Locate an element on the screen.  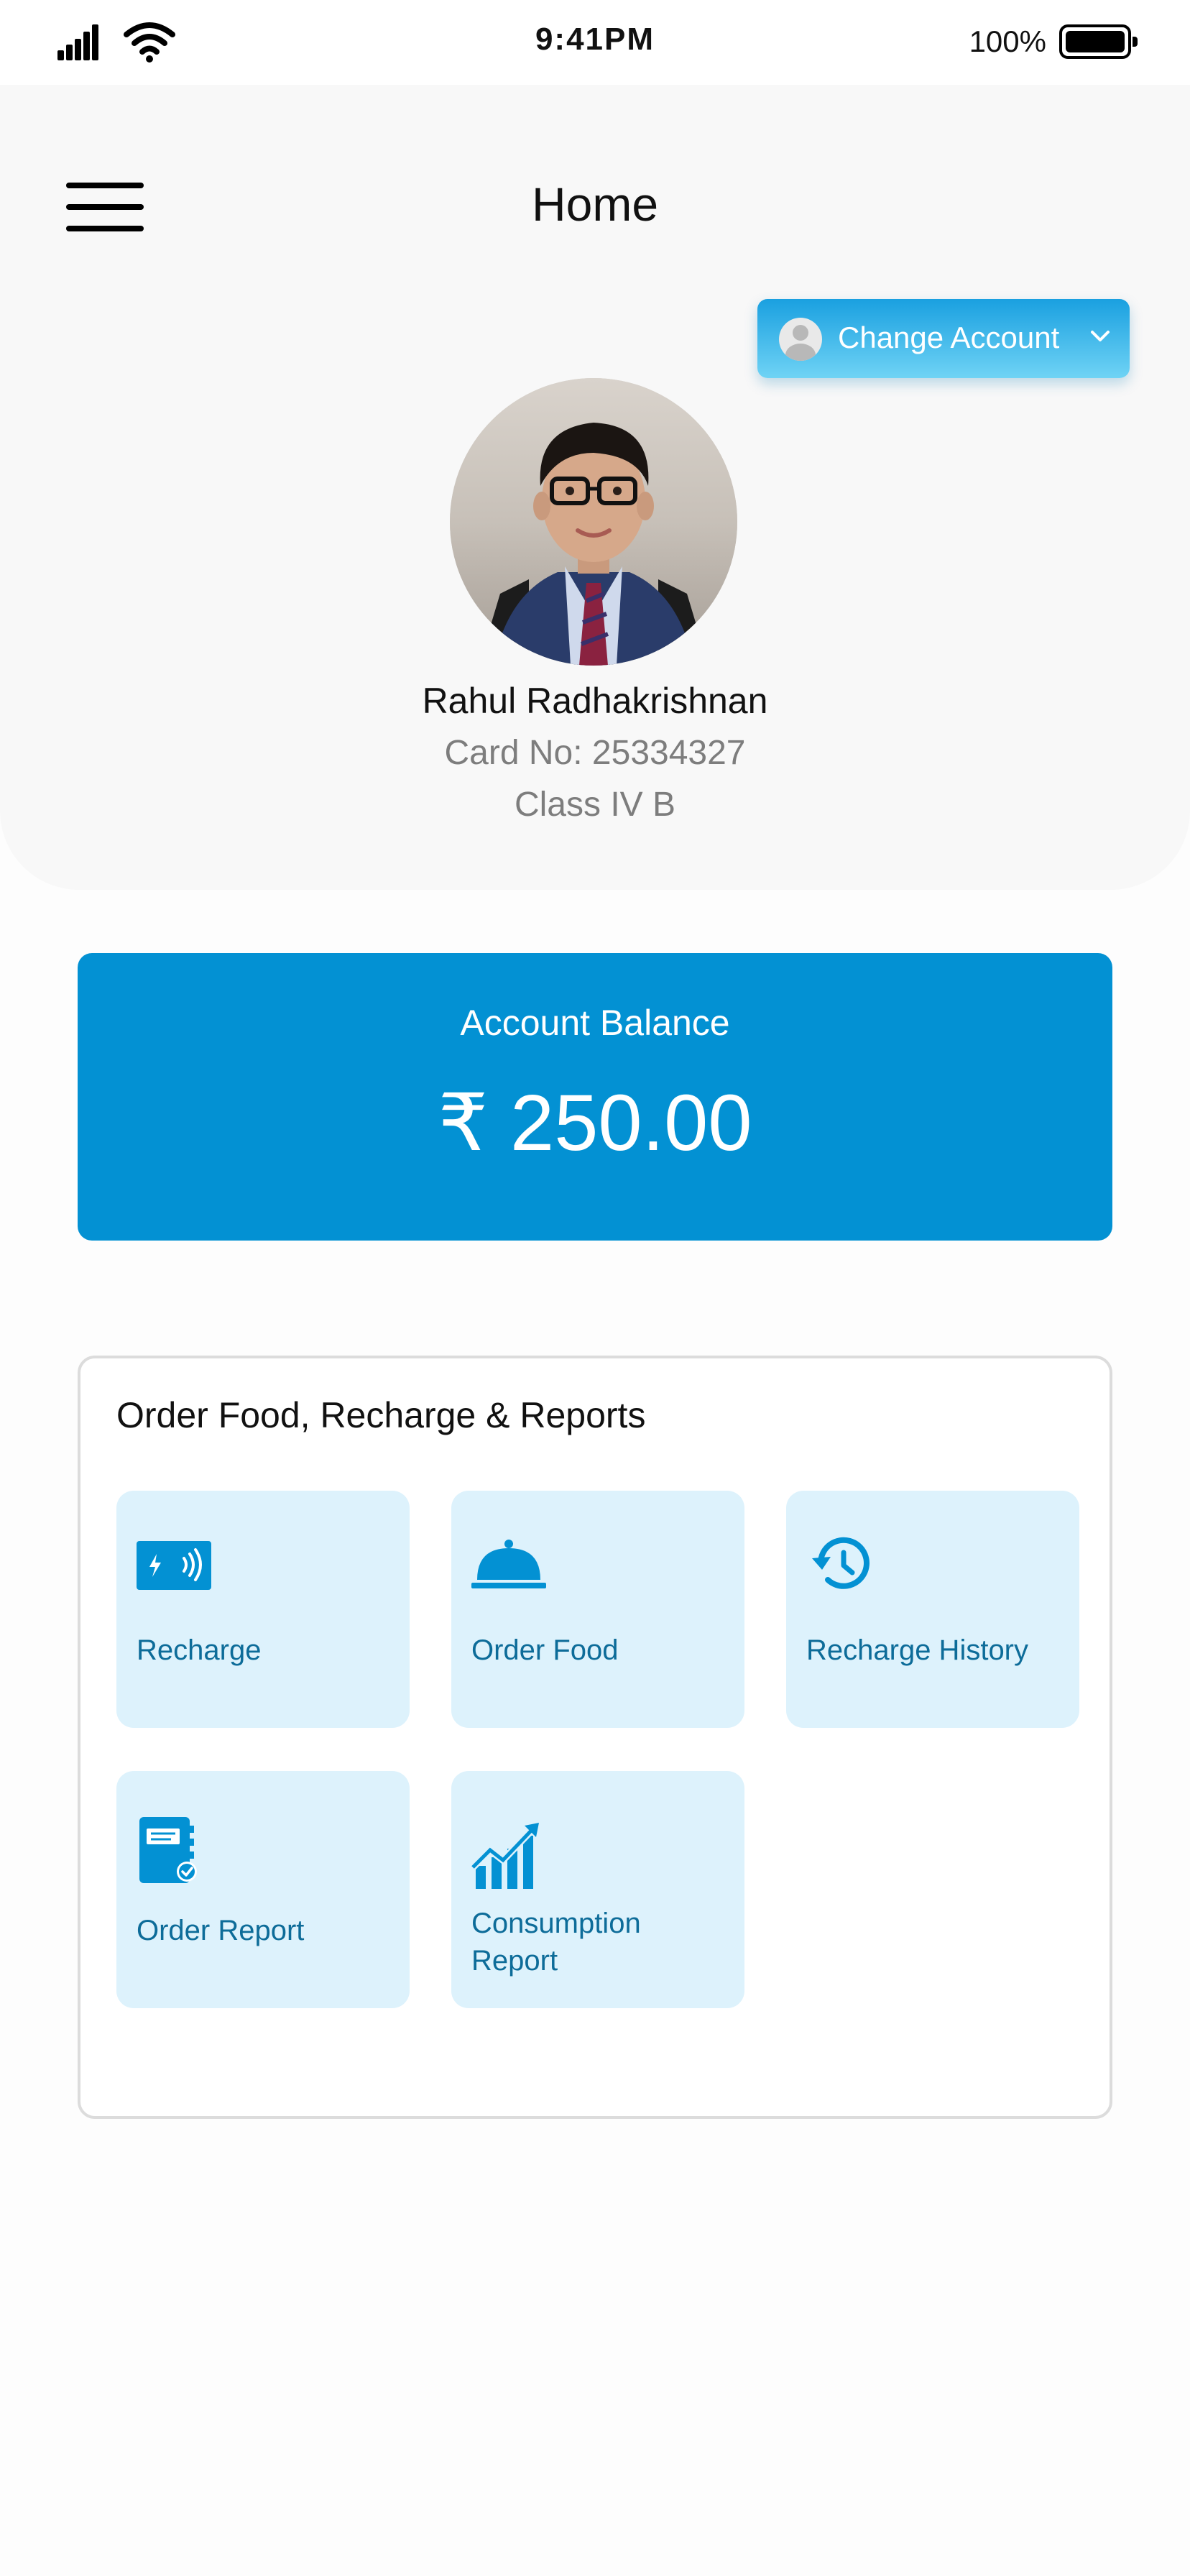
student-class: Class IV B is located at coordinates (595, 805).